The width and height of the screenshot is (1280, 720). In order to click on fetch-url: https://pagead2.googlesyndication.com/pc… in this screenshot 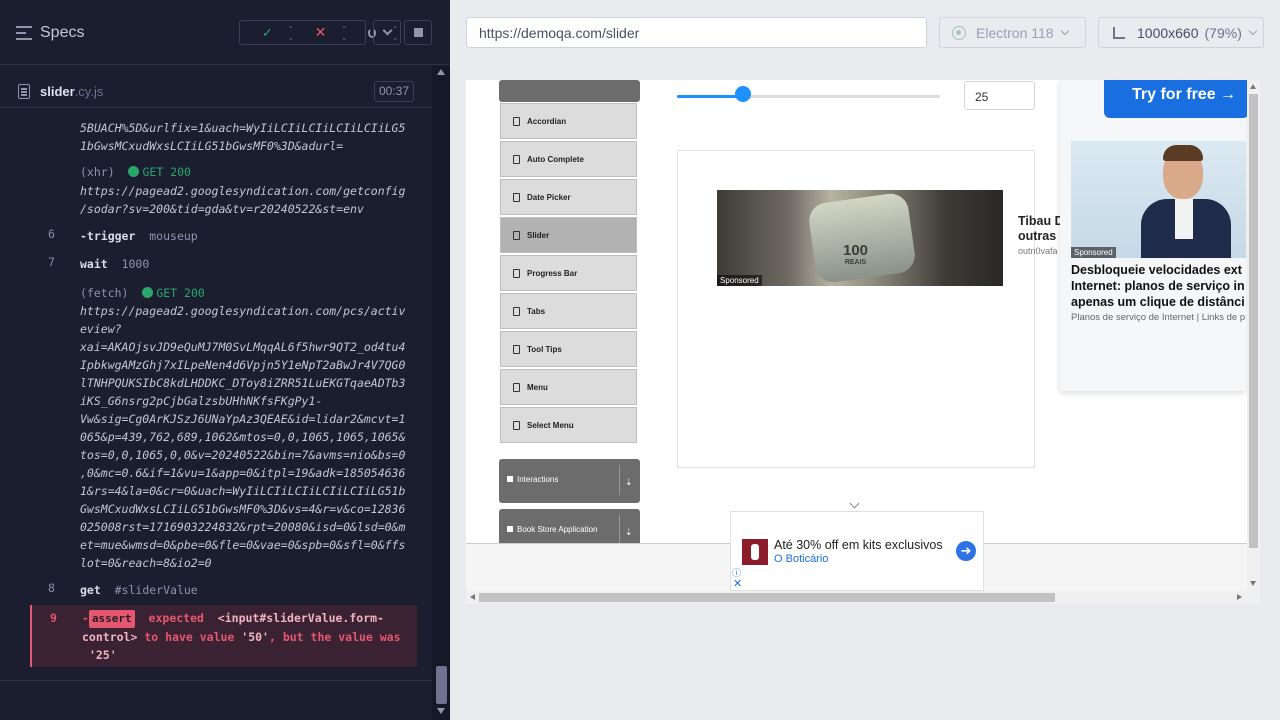, I will do `click(247, 437)`.